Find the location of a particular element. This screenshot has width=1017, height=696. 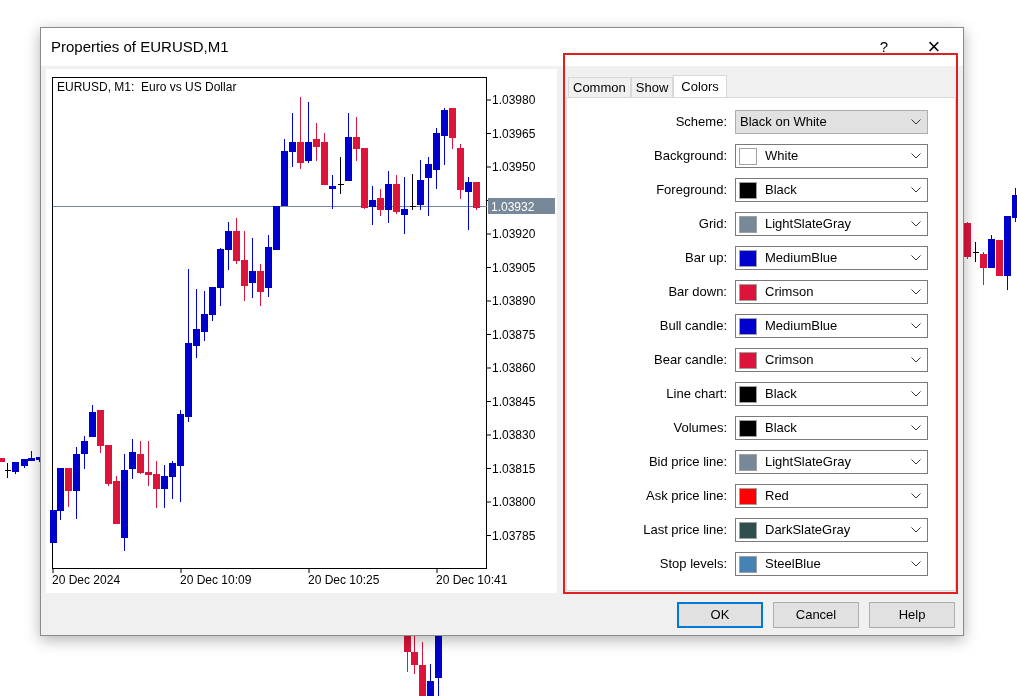

price-label: 1.03890 is located at coordinates (514, 301).